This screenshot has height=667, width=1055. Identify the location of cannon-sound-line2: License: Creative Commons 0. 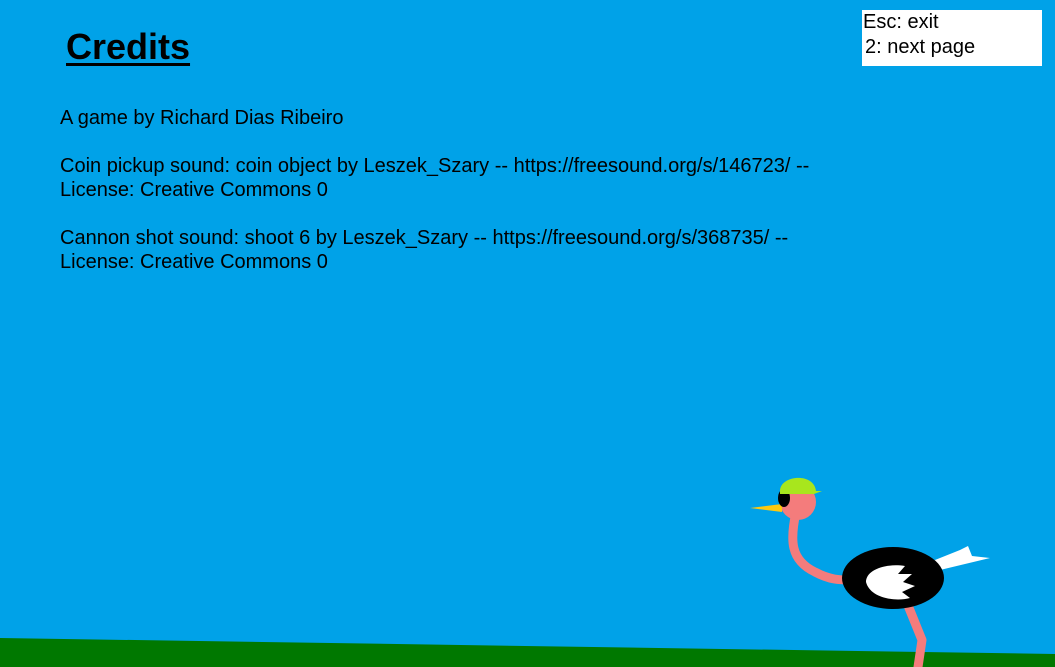
(194, 262).